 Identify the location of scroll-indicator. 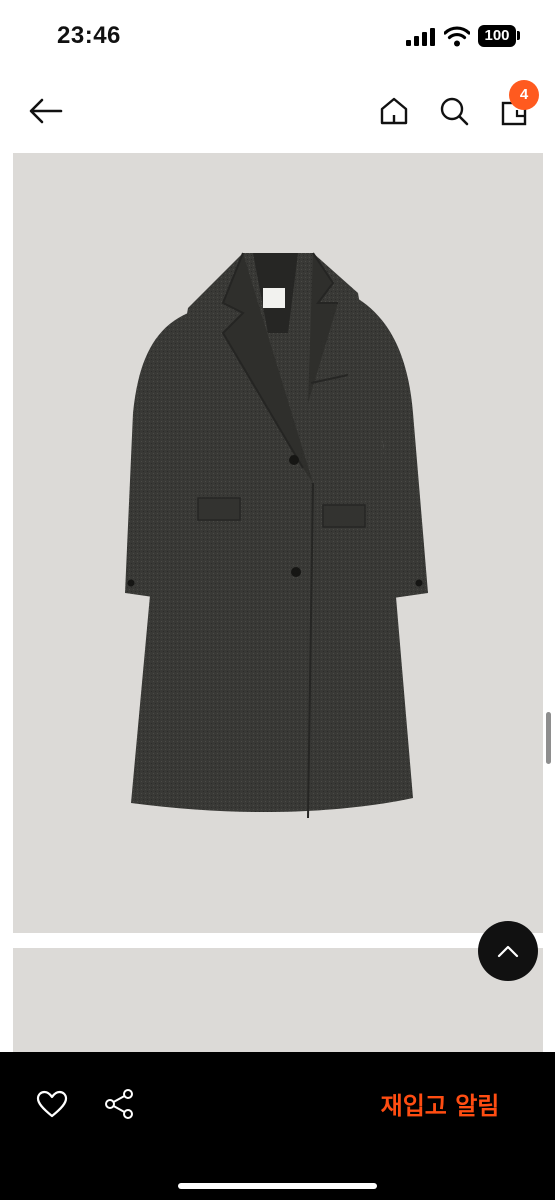
(548, 738).